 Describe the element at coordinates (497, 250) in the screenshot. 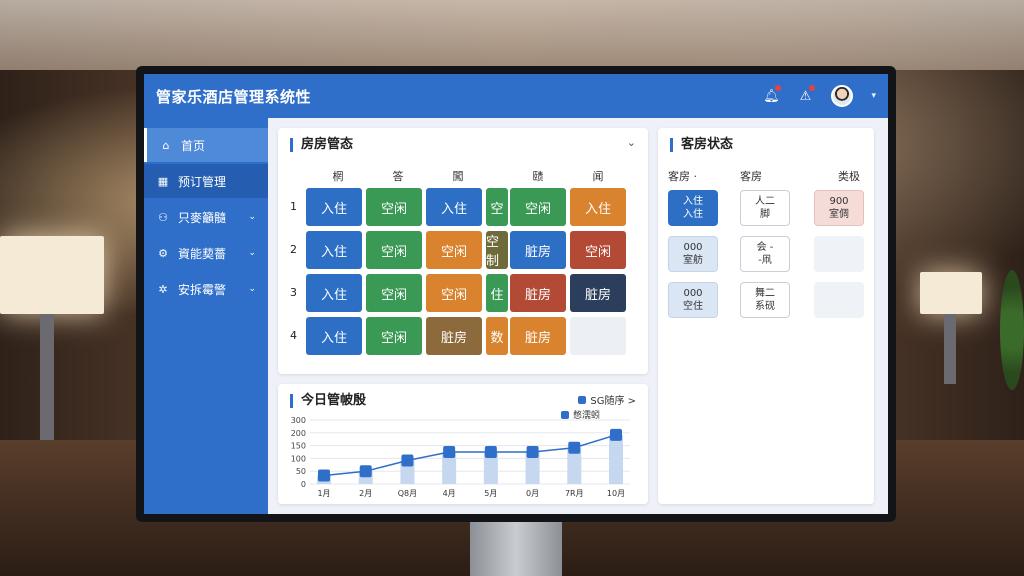

I see `room-cell: 空制` at that location.